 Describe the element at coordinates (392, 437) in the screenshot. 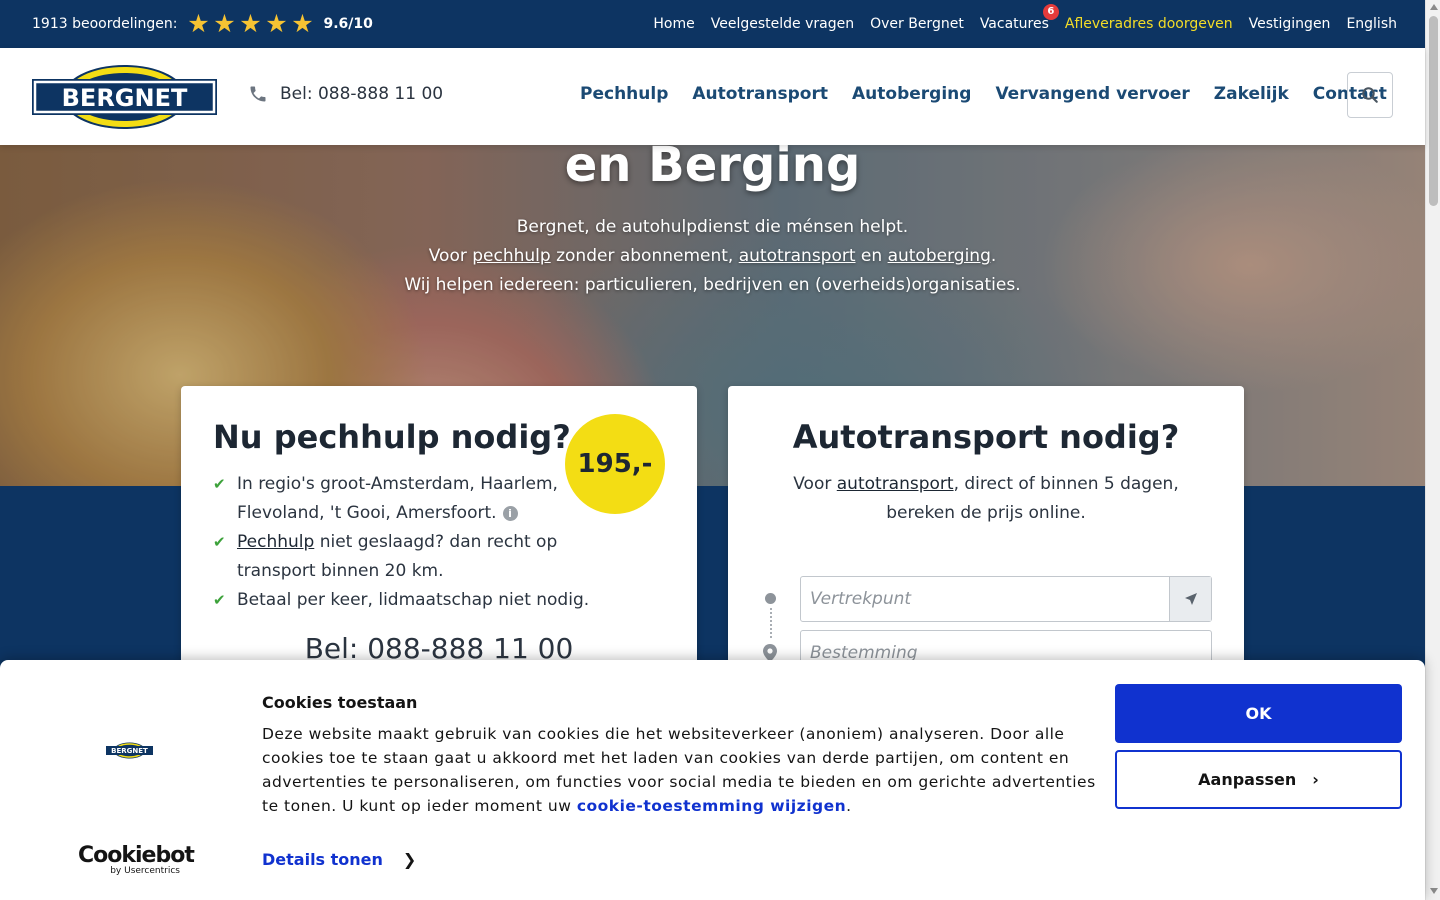

I see `pechhulp-card-title: Nu pechhulp nodig?` at that location.